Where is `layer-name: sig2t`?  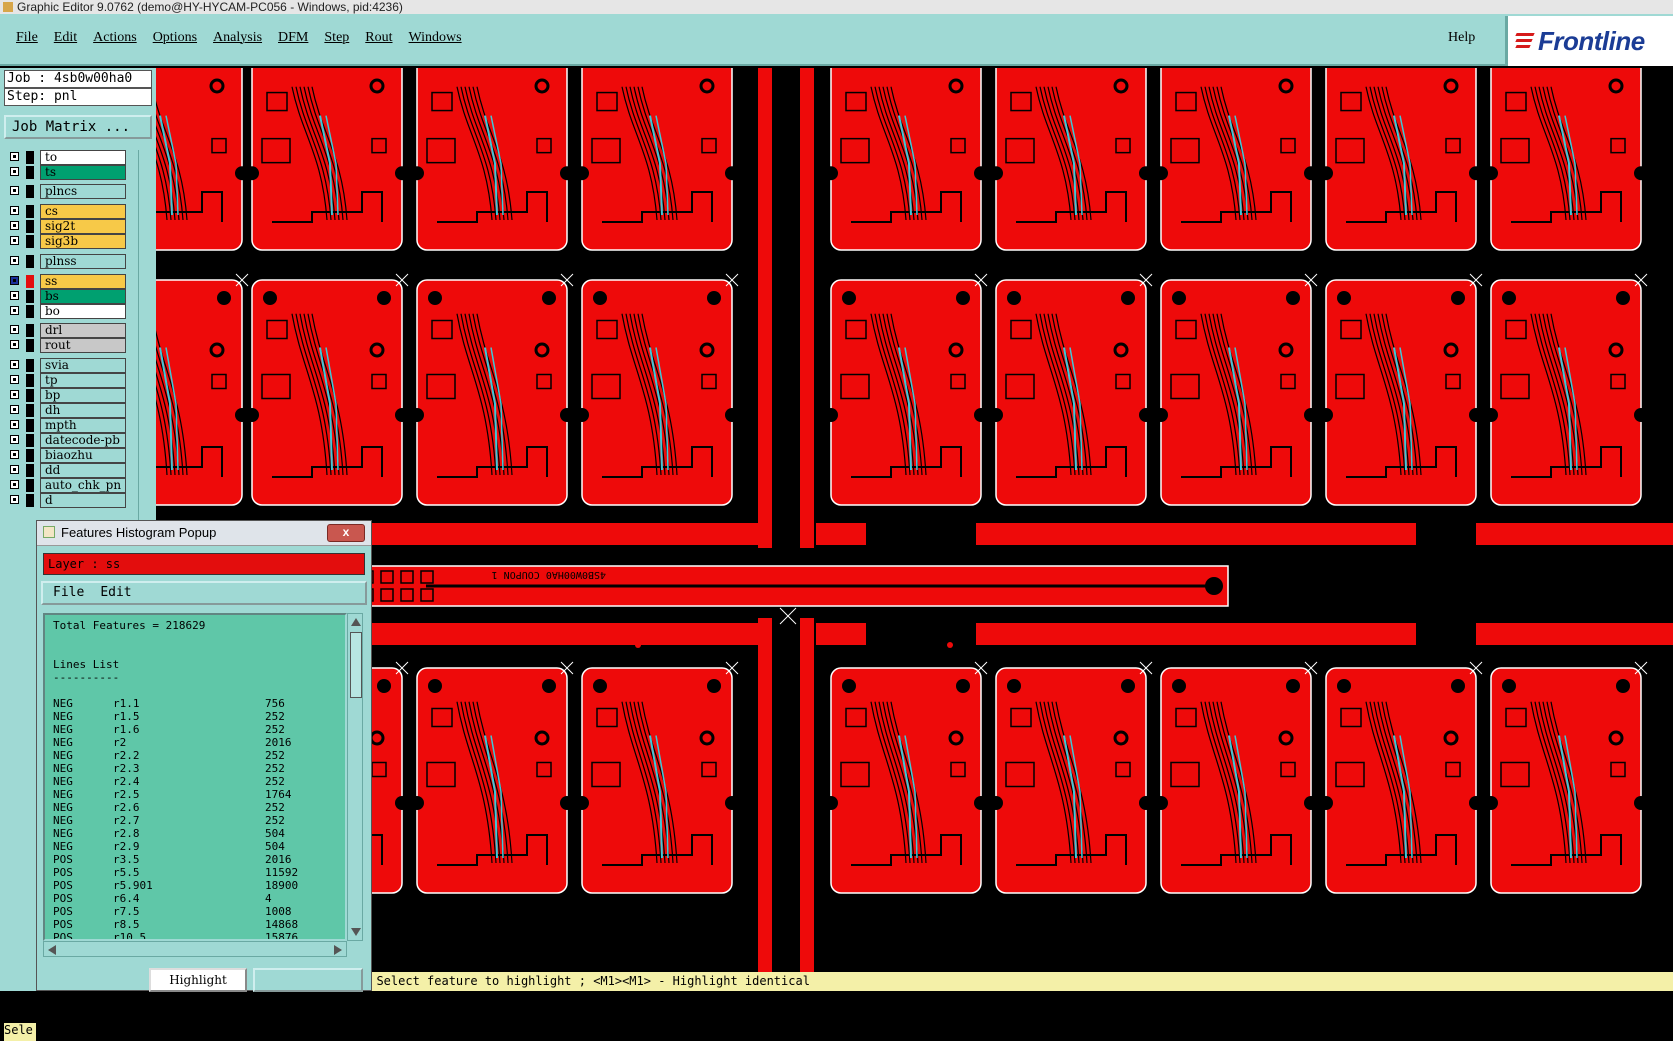 layer-name: sig2t is located at coordinates (83, 226).